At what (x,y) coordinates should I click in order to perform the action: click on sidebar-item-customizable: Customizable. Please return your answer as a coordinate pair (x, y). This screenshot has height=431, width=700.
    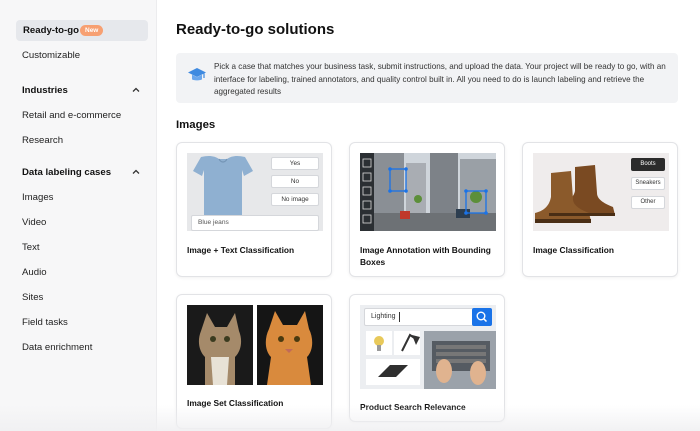
    Looking at the image, I should click on (51, 55).